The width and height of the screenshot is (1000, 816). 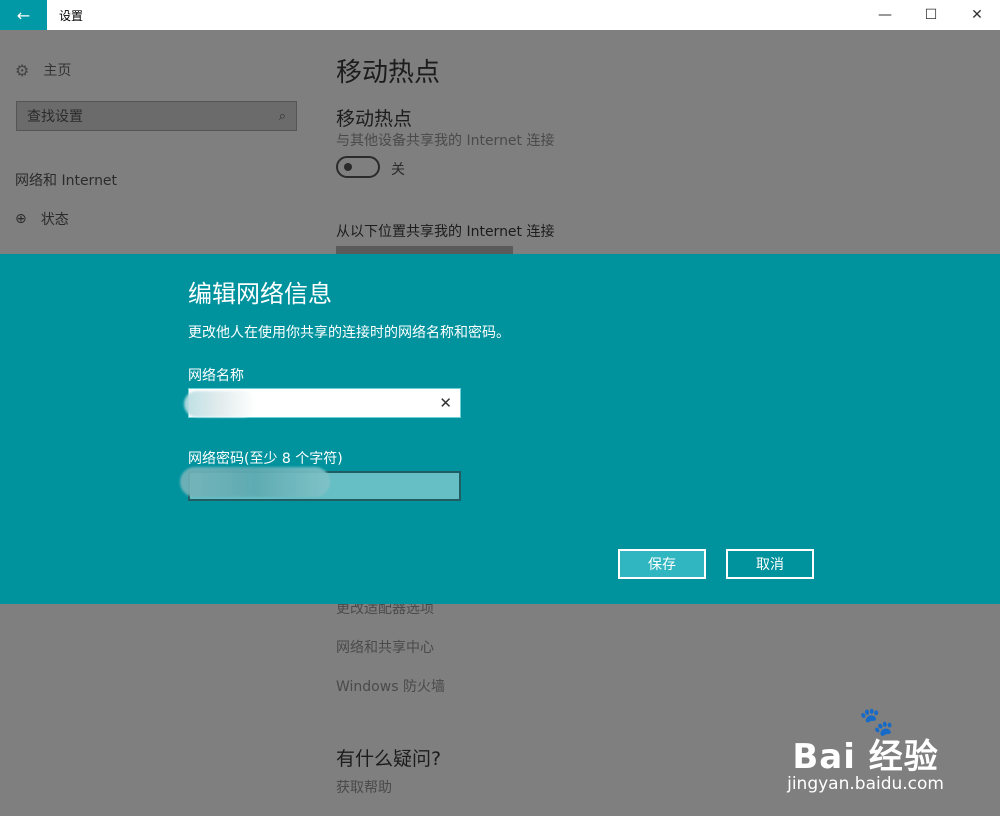 I want to click on sidebar-item-status: ⊕ 状态, so click(x=42, y=219).